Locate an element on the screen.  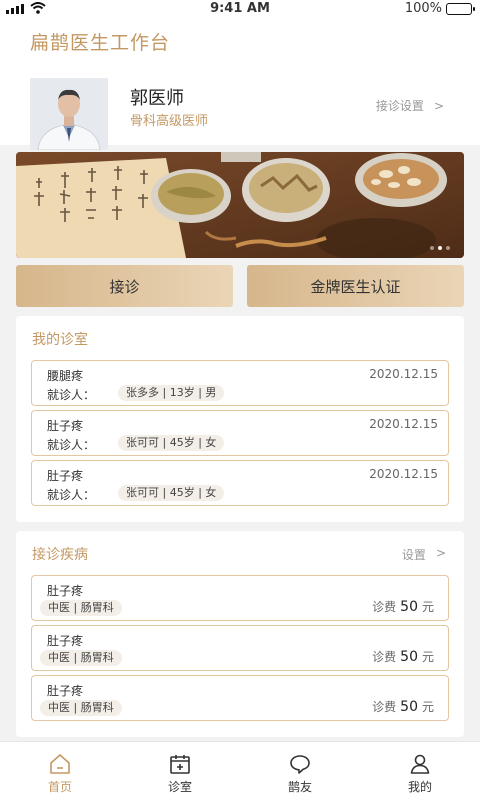
bottom-tab-bar: 首页 诊室 鹊友 我的 is located at coordinates (240, 770).